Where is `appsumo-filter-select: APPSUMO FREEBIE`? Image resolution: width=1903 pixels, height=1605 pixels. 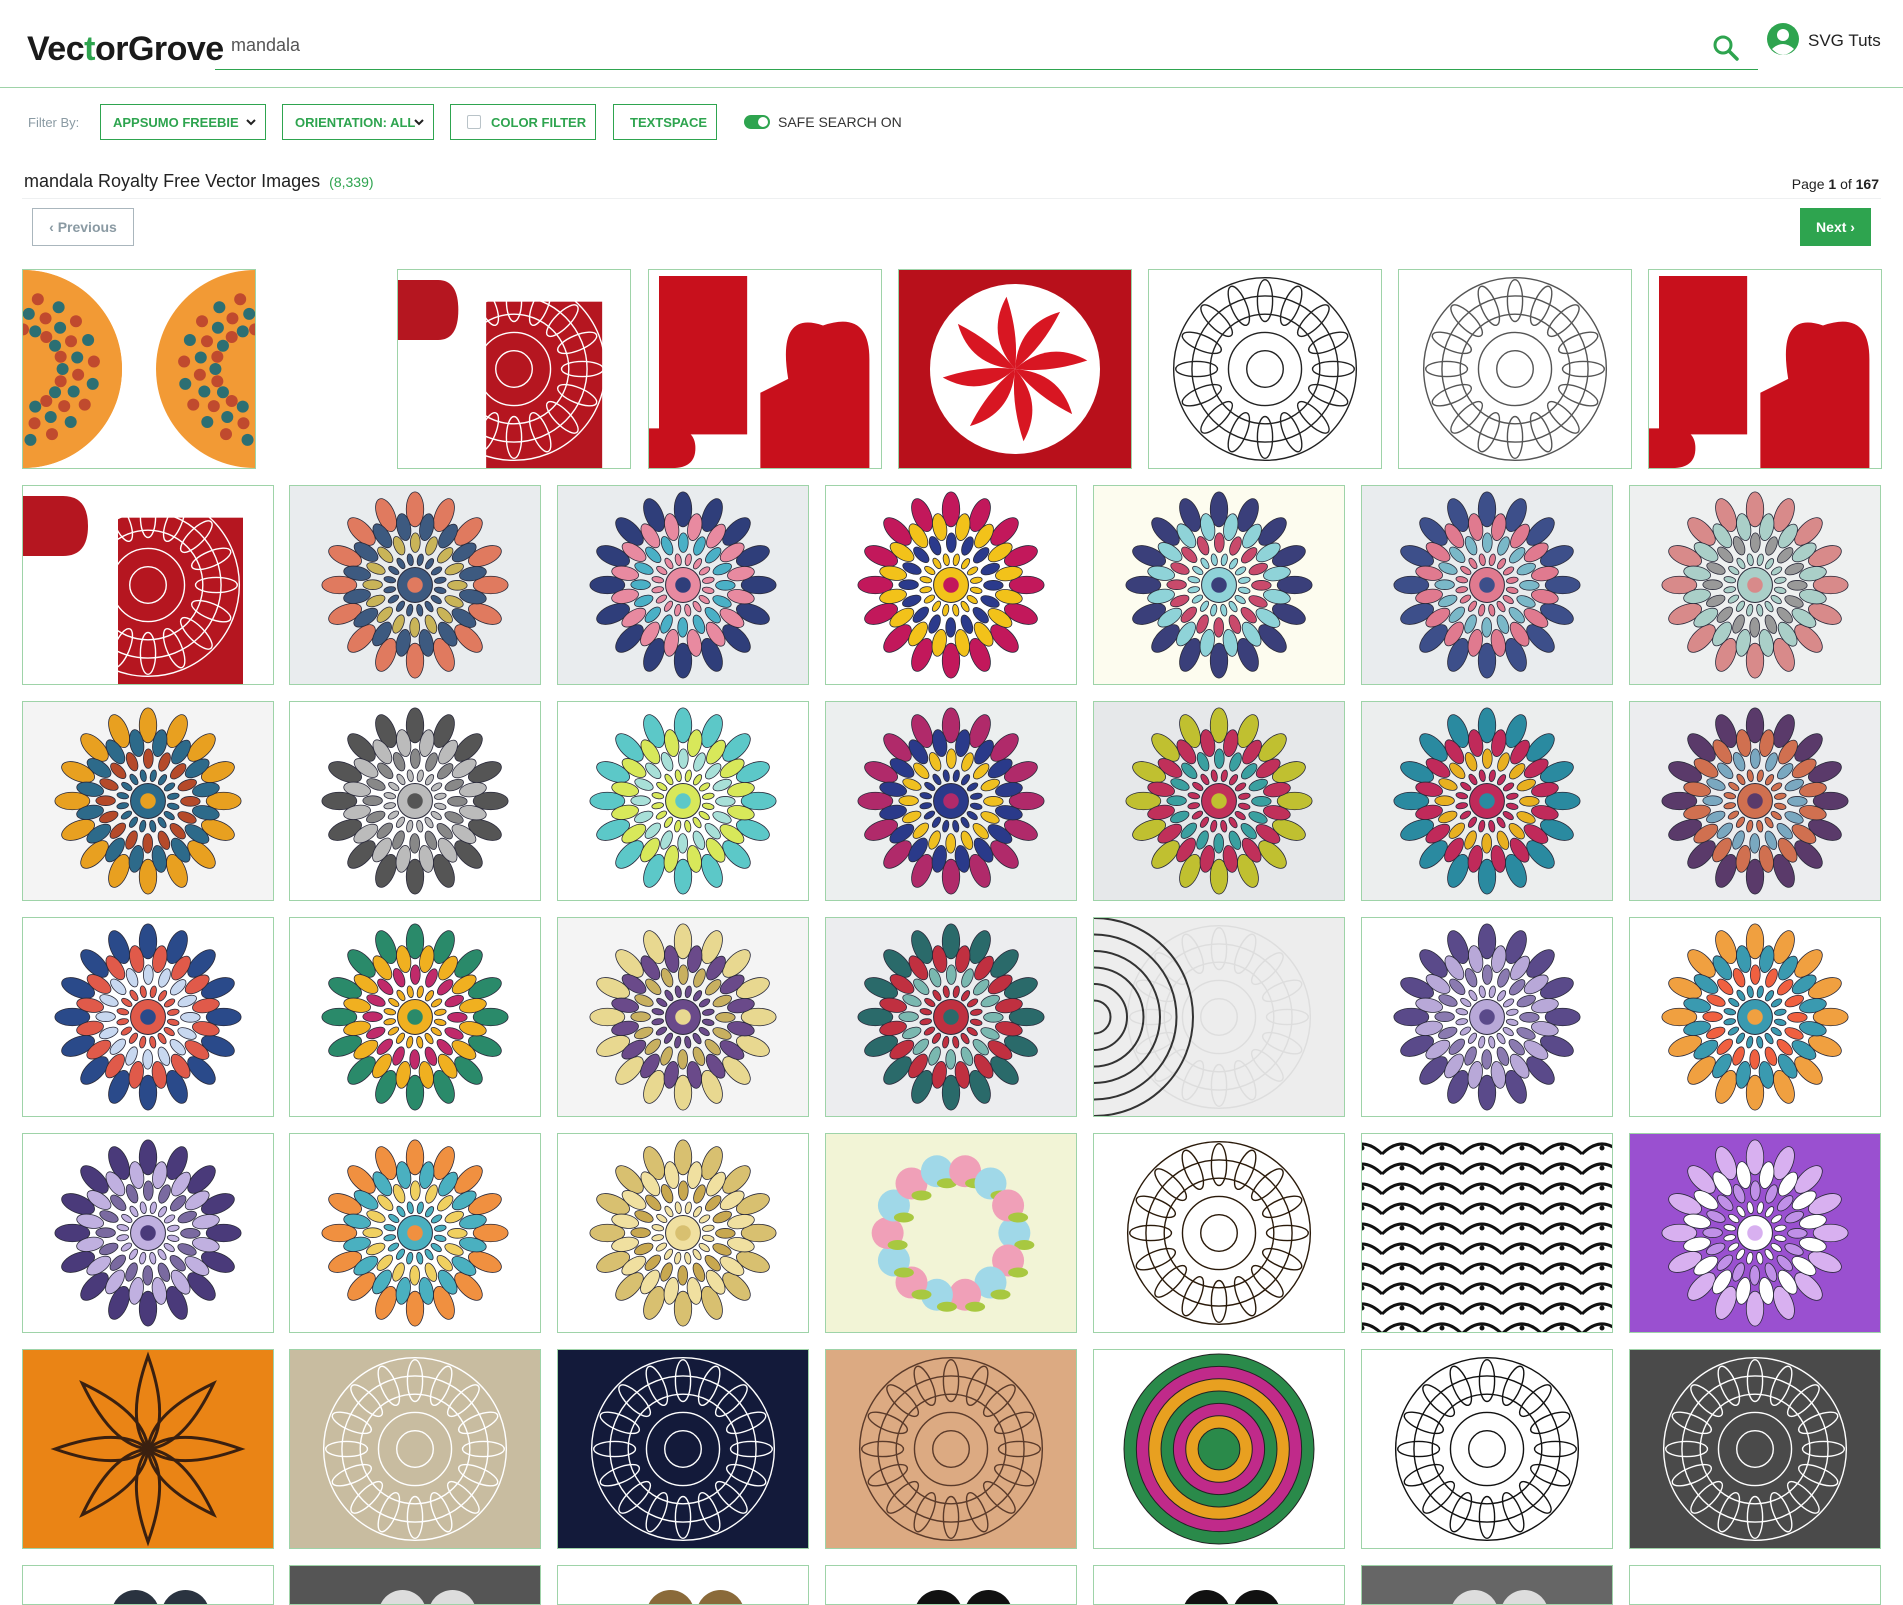
appsumo-filter-select: APPSUMO FREEBIE is located at coordinates (183, 122).